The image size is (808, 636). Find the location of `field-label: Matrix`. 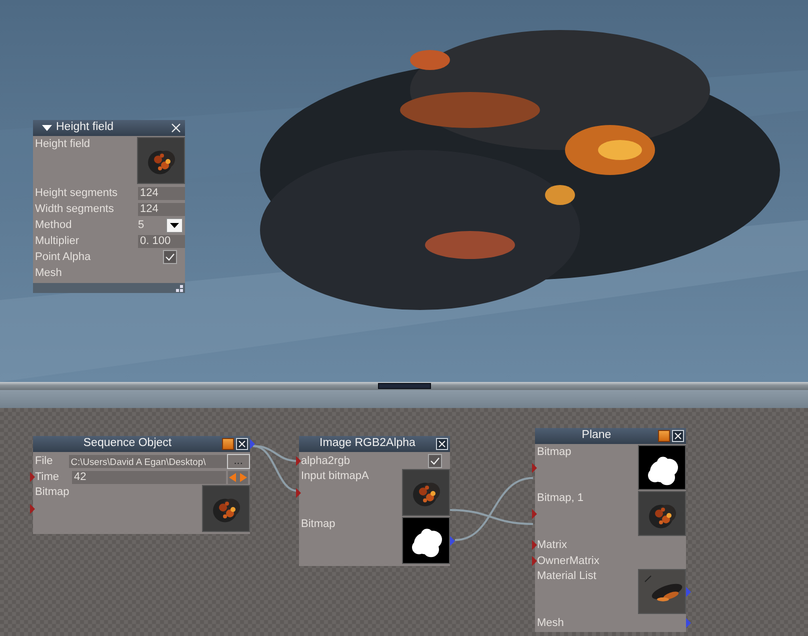

field-label: Matrix is located at coordinates (552, 545).